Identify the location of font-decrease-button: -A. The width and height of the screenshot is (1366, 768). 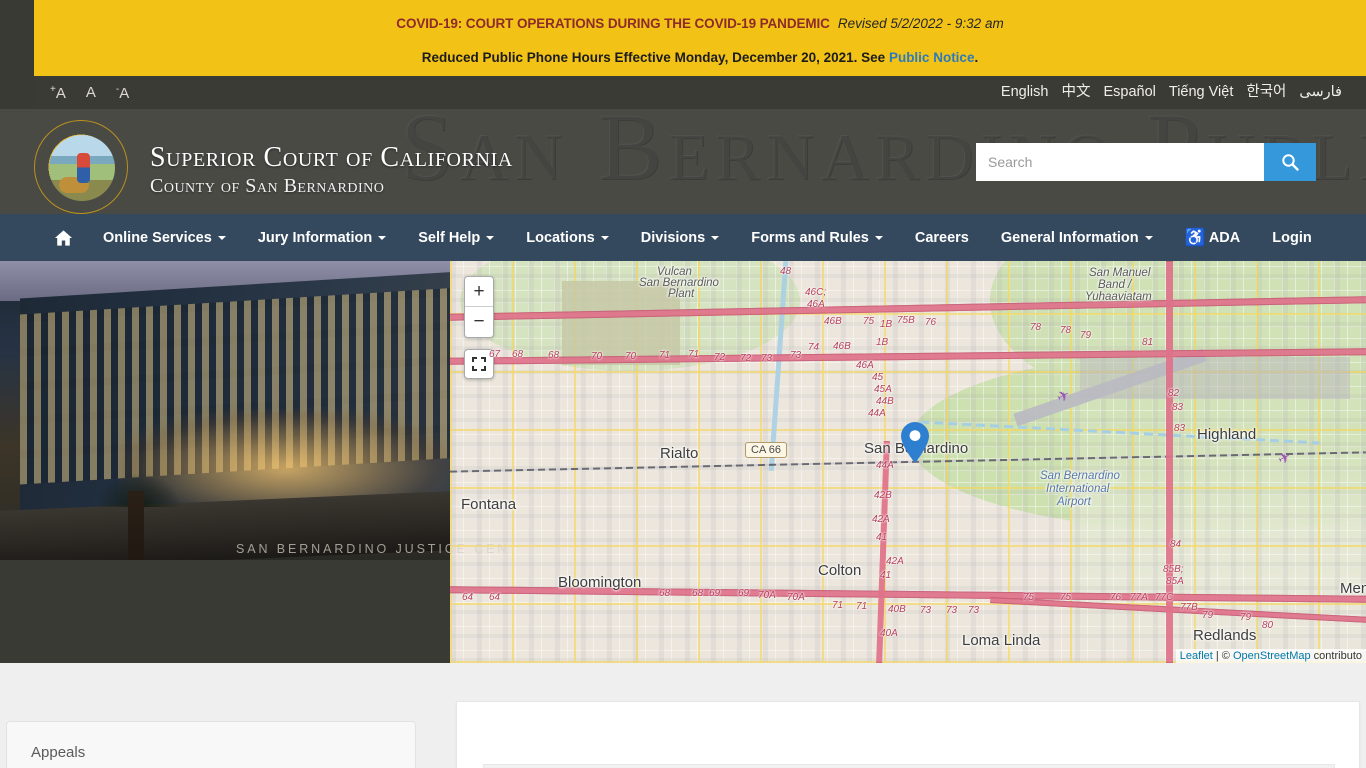
(122, 93).